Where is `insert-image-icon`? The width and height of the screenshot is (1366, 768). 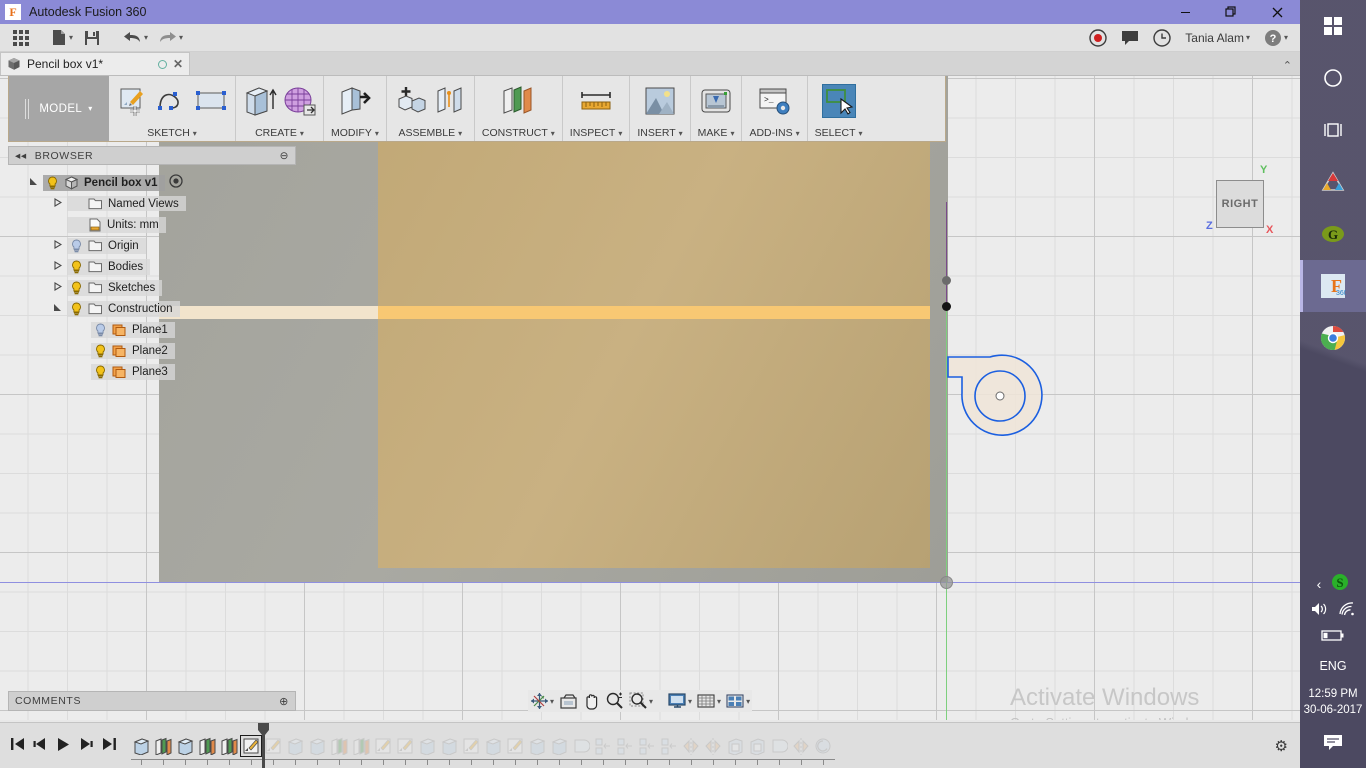
insert-image-icon is located at coordinates (660, 101).